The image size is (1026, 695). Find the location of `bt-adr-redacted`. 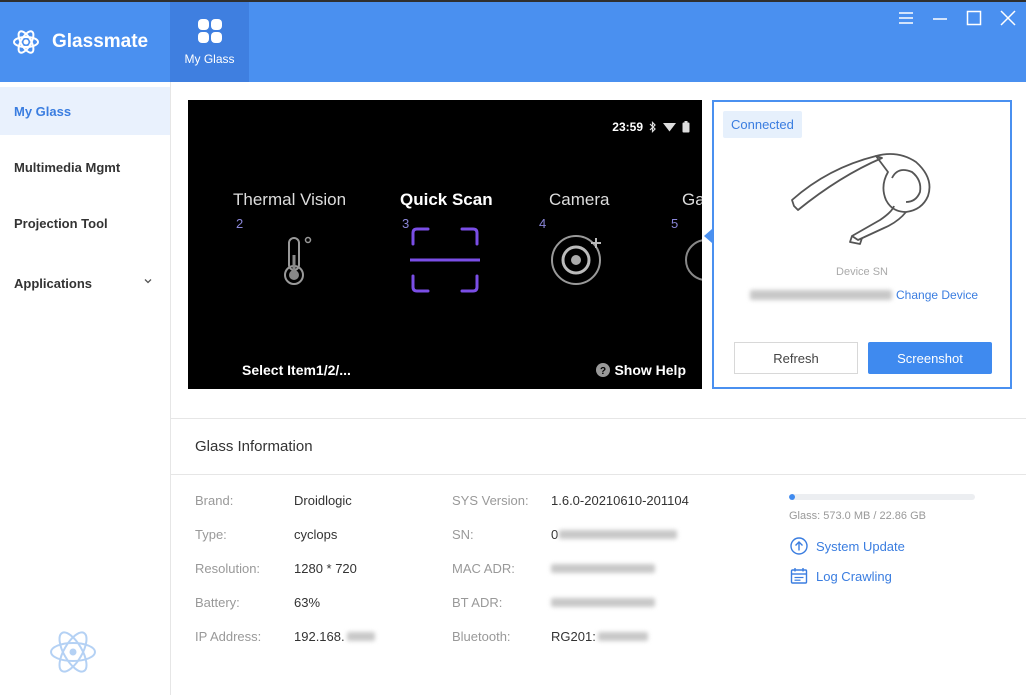

bt-adr-redacted is located at coordinates (603, 602).